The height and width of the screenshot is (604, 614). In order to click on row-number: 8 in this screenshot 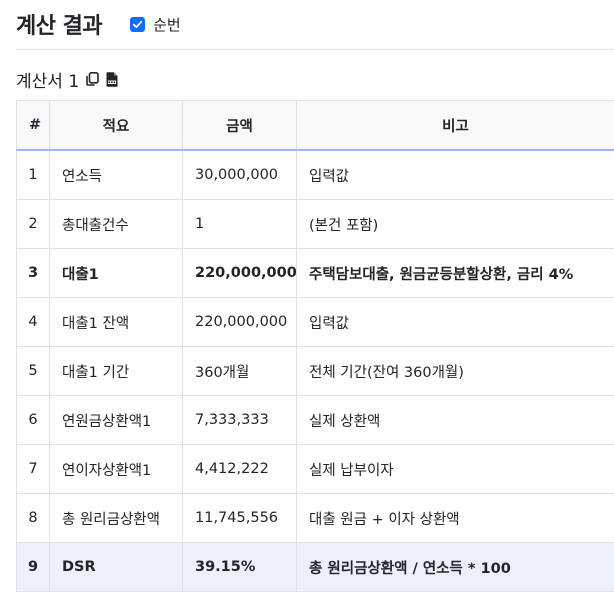, I will do `click(33, 518)`.